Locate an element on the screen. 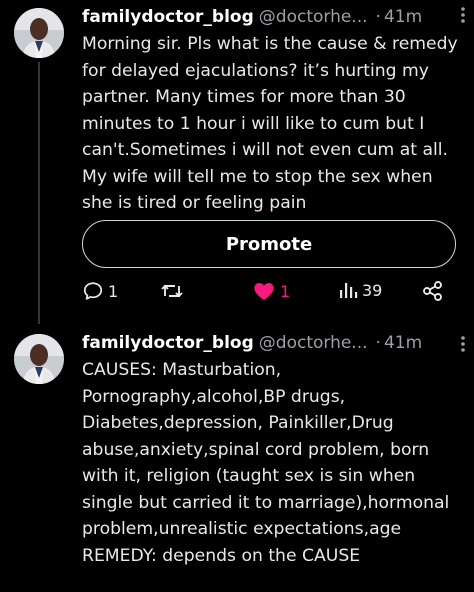 The height and width of the screenshot is (592, 474). thread-connector-line is located at coordinates (39, 193).